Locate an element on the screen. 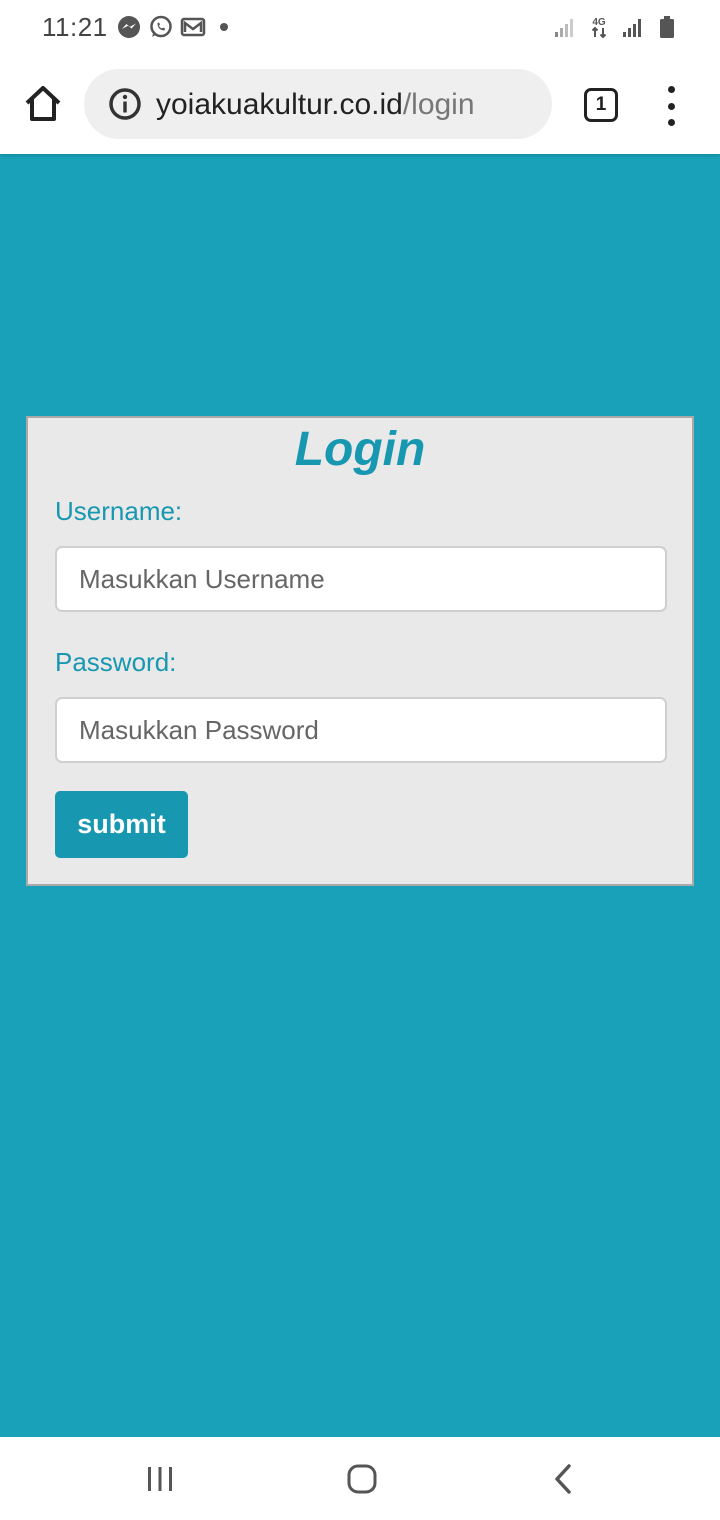  info-icon is located at coordinates (125, 104).